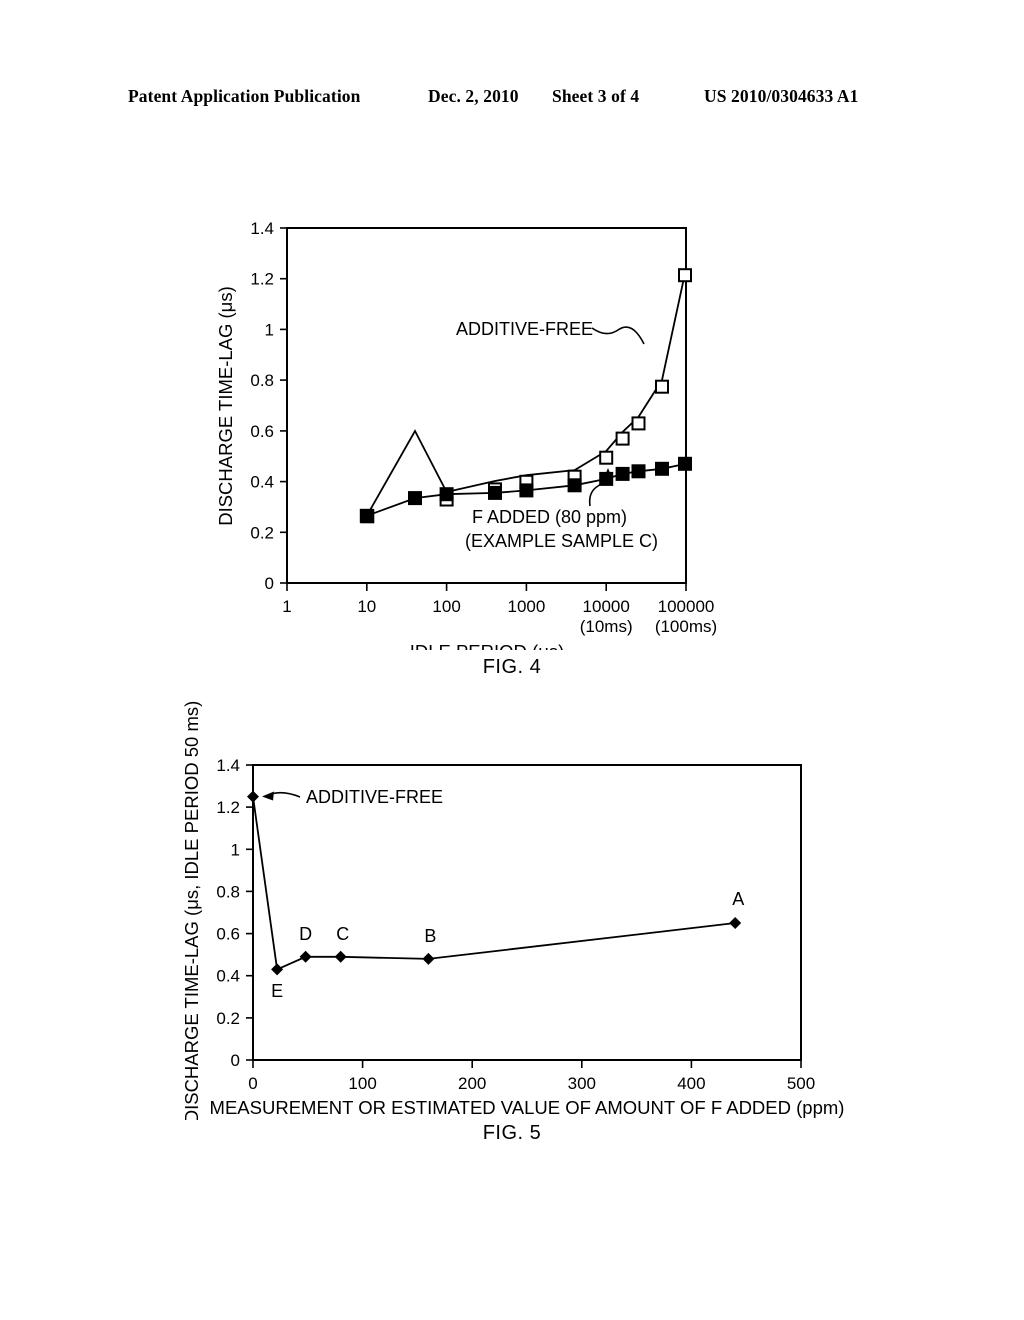 This screenshot has height=1320, width=1024. What do you see at coordinates (262, 431) in the screenshot?
I see `fig4-ytick-06: 0.6` at bounding box center [262, 431].